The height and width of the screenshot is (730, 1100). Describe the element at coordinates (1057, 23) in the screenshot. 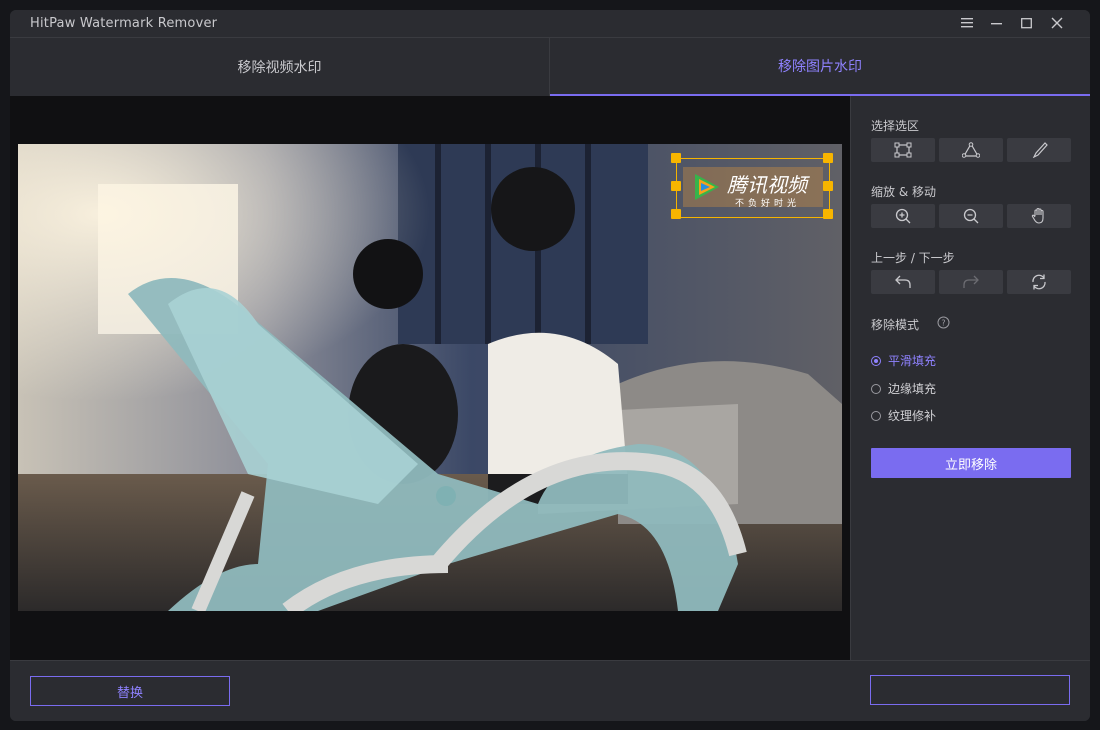

I see `close-icon` at that location.